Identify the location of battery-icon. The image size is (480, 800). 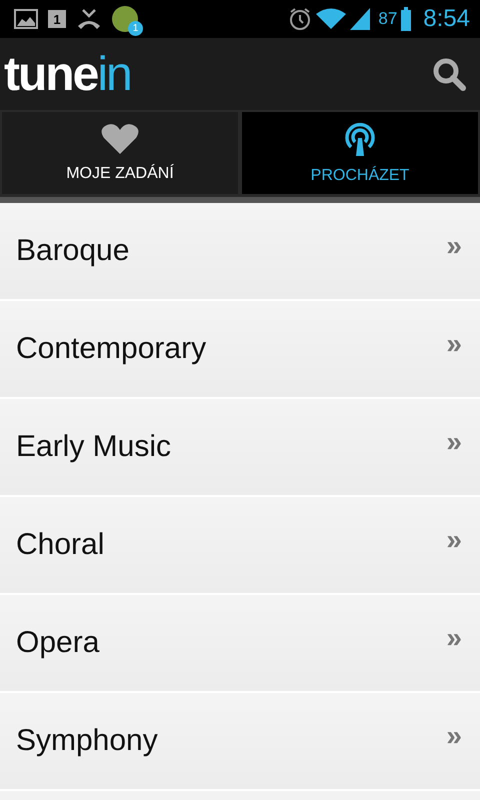
(406, 19).